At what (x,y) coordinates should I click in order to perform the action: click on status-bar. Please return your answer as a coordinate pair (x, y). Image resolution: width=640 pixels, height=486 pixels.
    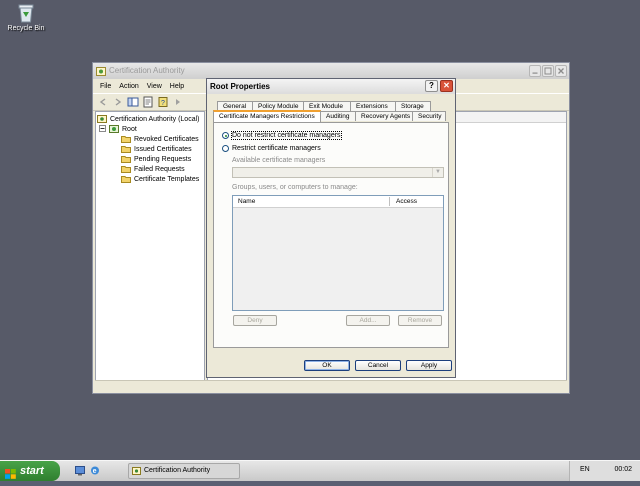
    Looking at the image, I should click on (331, 385).